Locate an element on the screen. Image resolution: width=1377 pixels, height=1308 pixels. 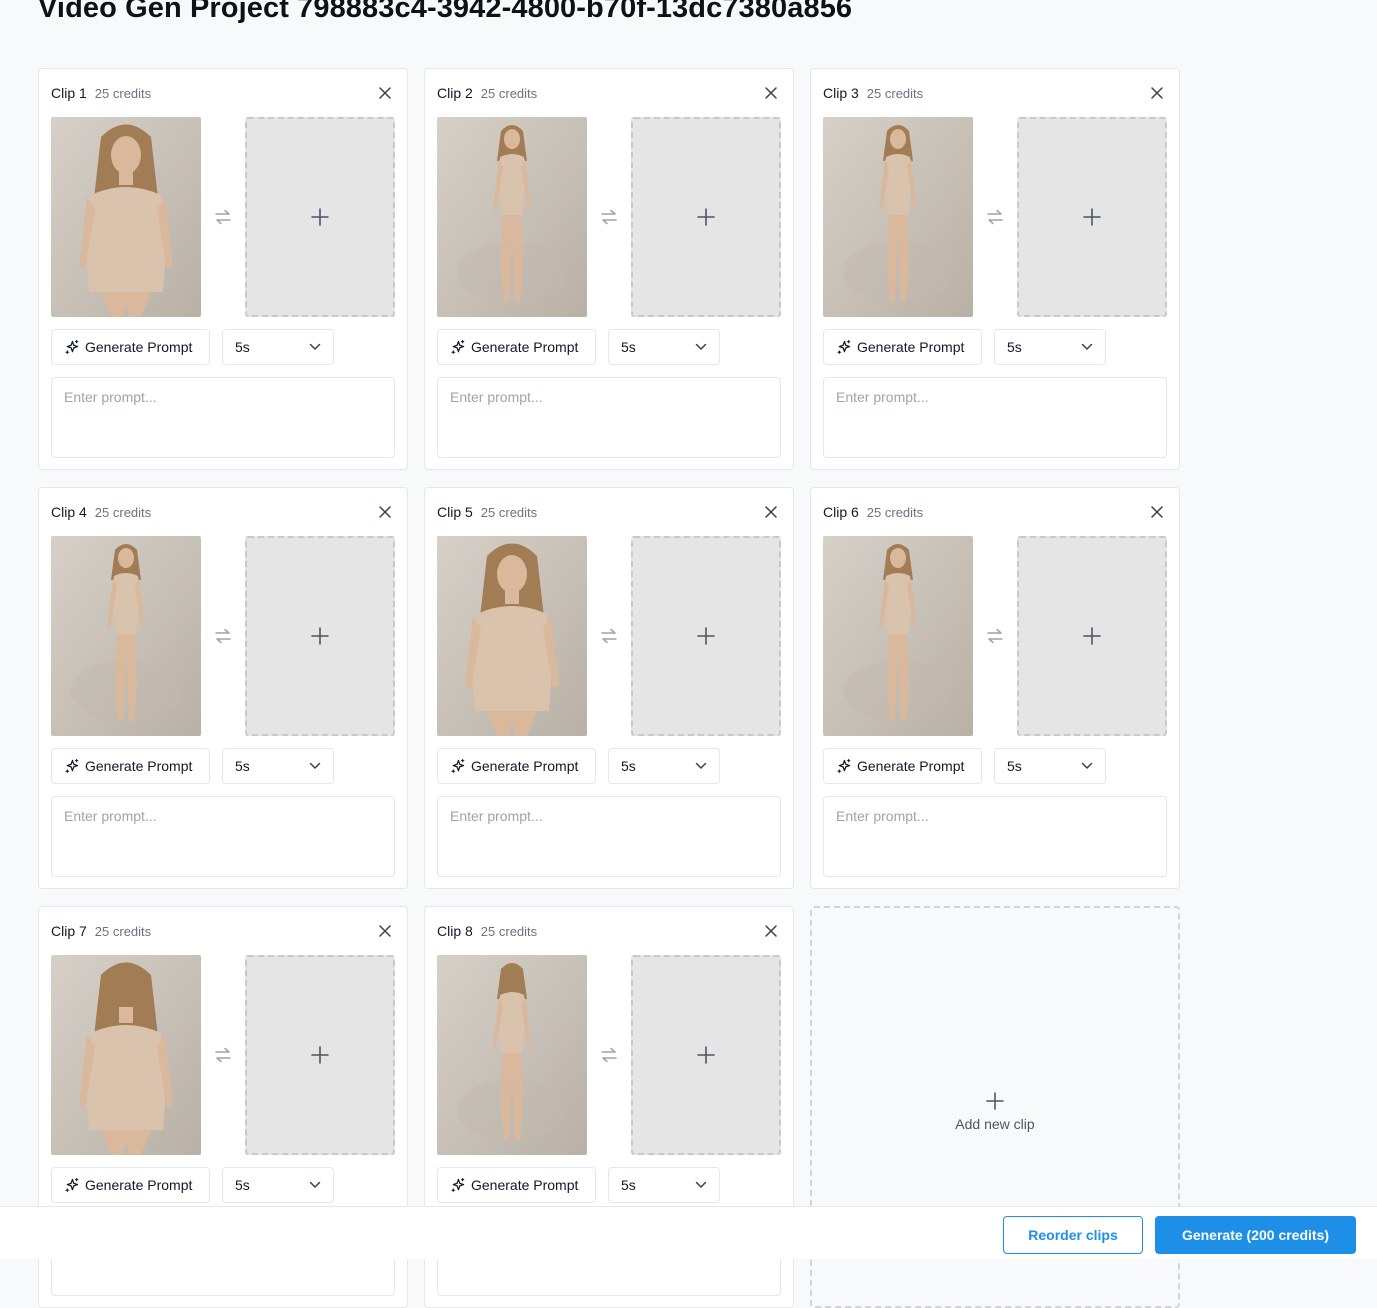
clip-label: Clip 1 is located at coordinates (69, 93).